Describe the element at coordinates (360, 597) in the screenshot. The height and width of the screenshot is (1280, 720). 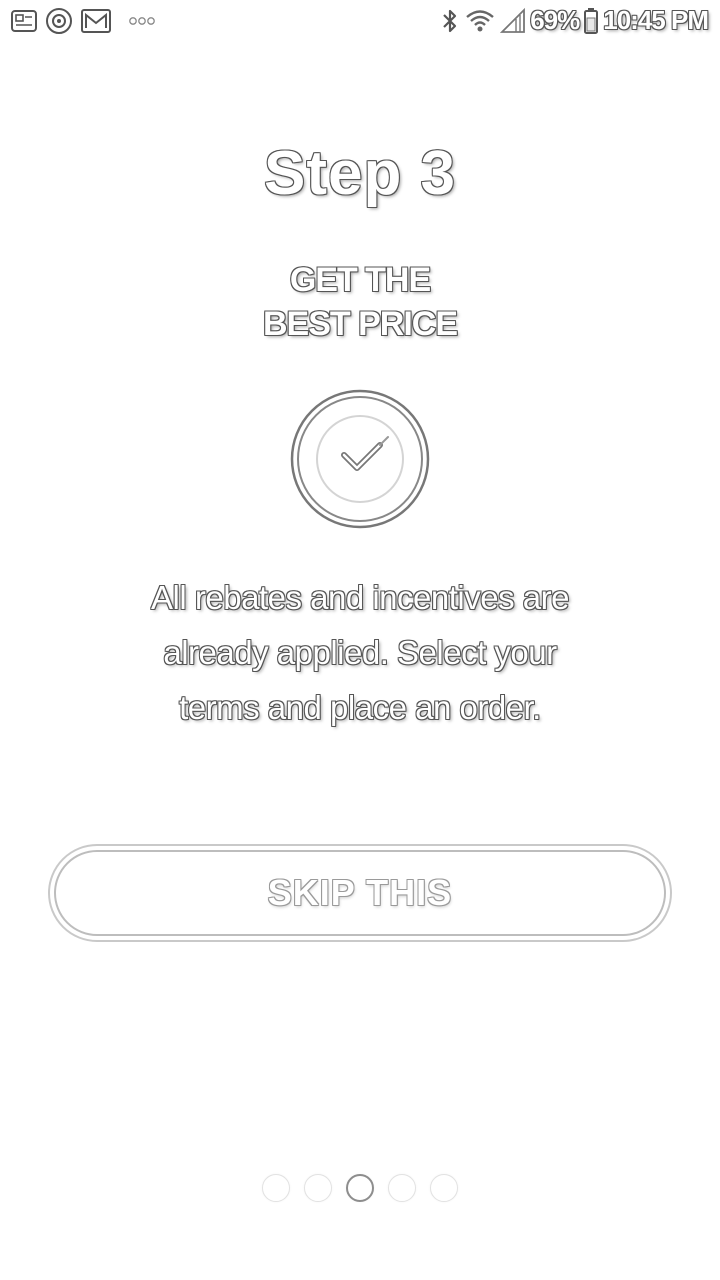
I see `description-line: All rebates and incentives are` at that location.